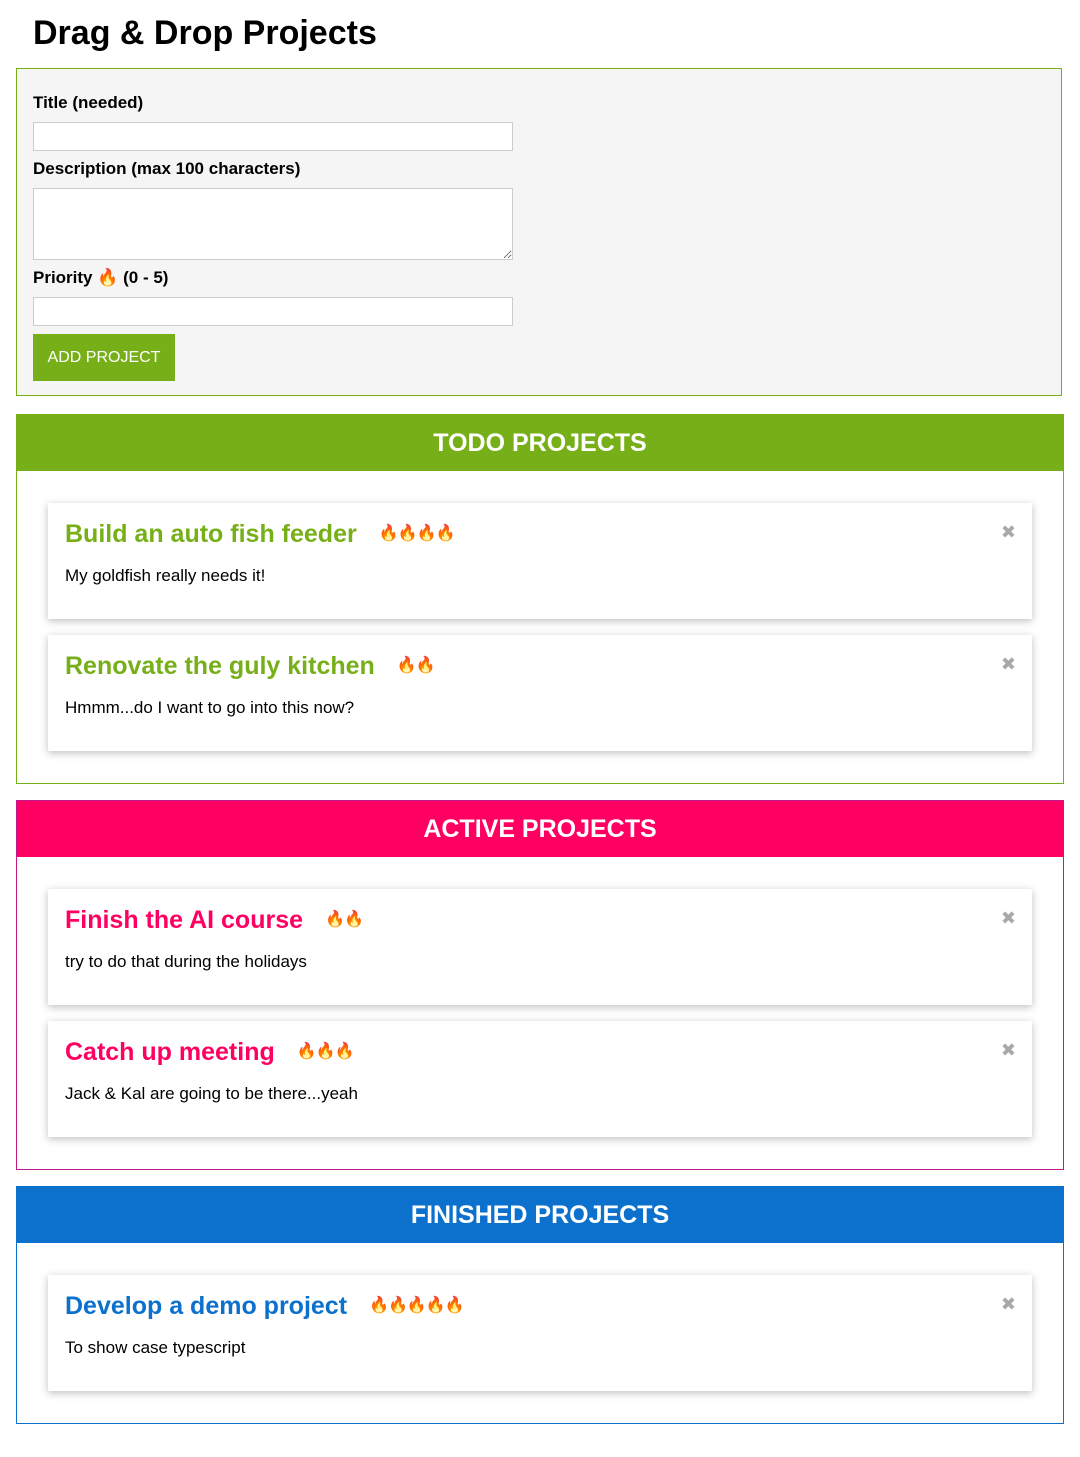  What do you see at coordinates (540, 1215) in the screenshot?
I see `finished-projects-header: FINISHED PROJECTS` at bounding box center [540, 1215].